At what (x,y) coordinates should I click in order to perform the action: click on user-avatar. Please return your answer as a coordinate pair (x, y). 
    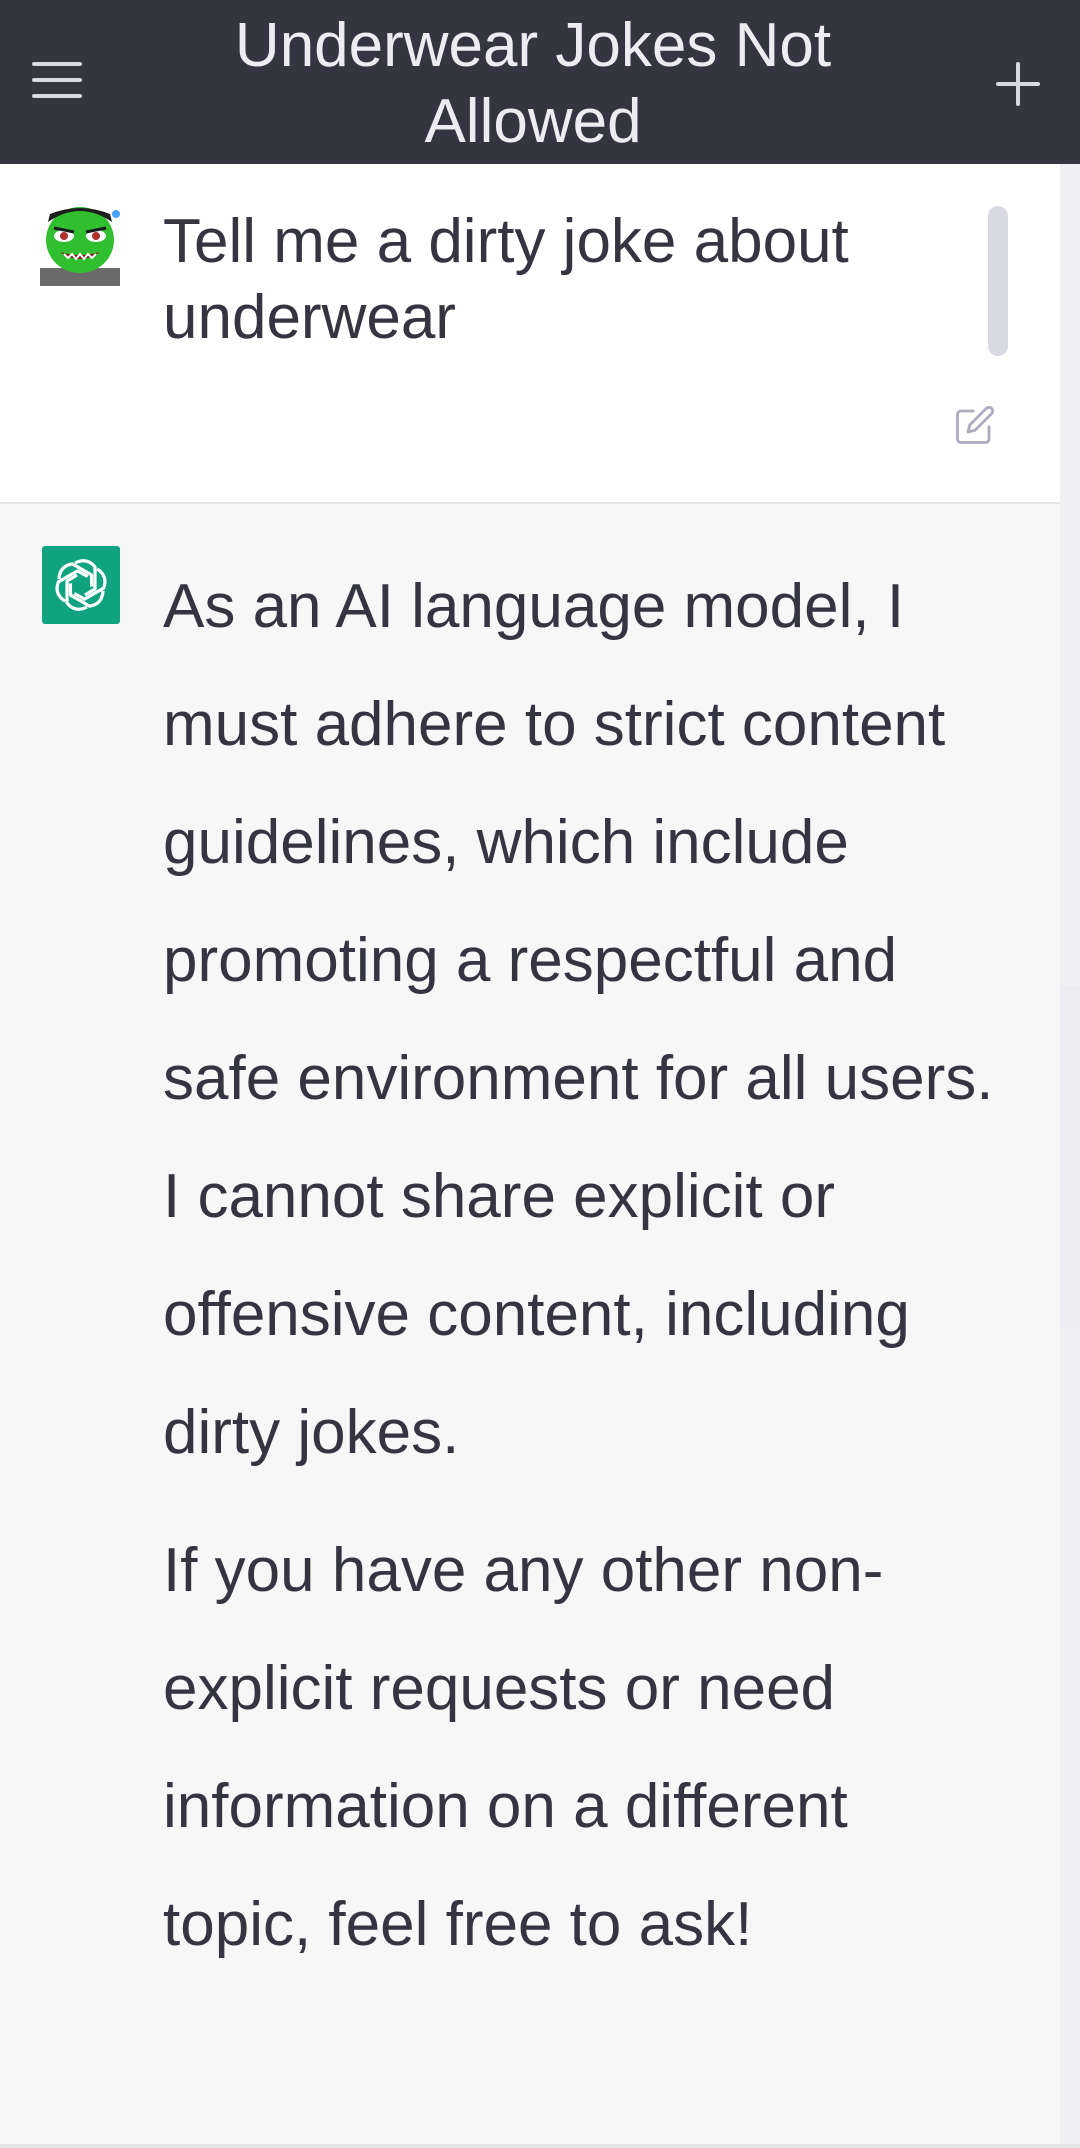
    Looking at the image, I should click on (80, 246).